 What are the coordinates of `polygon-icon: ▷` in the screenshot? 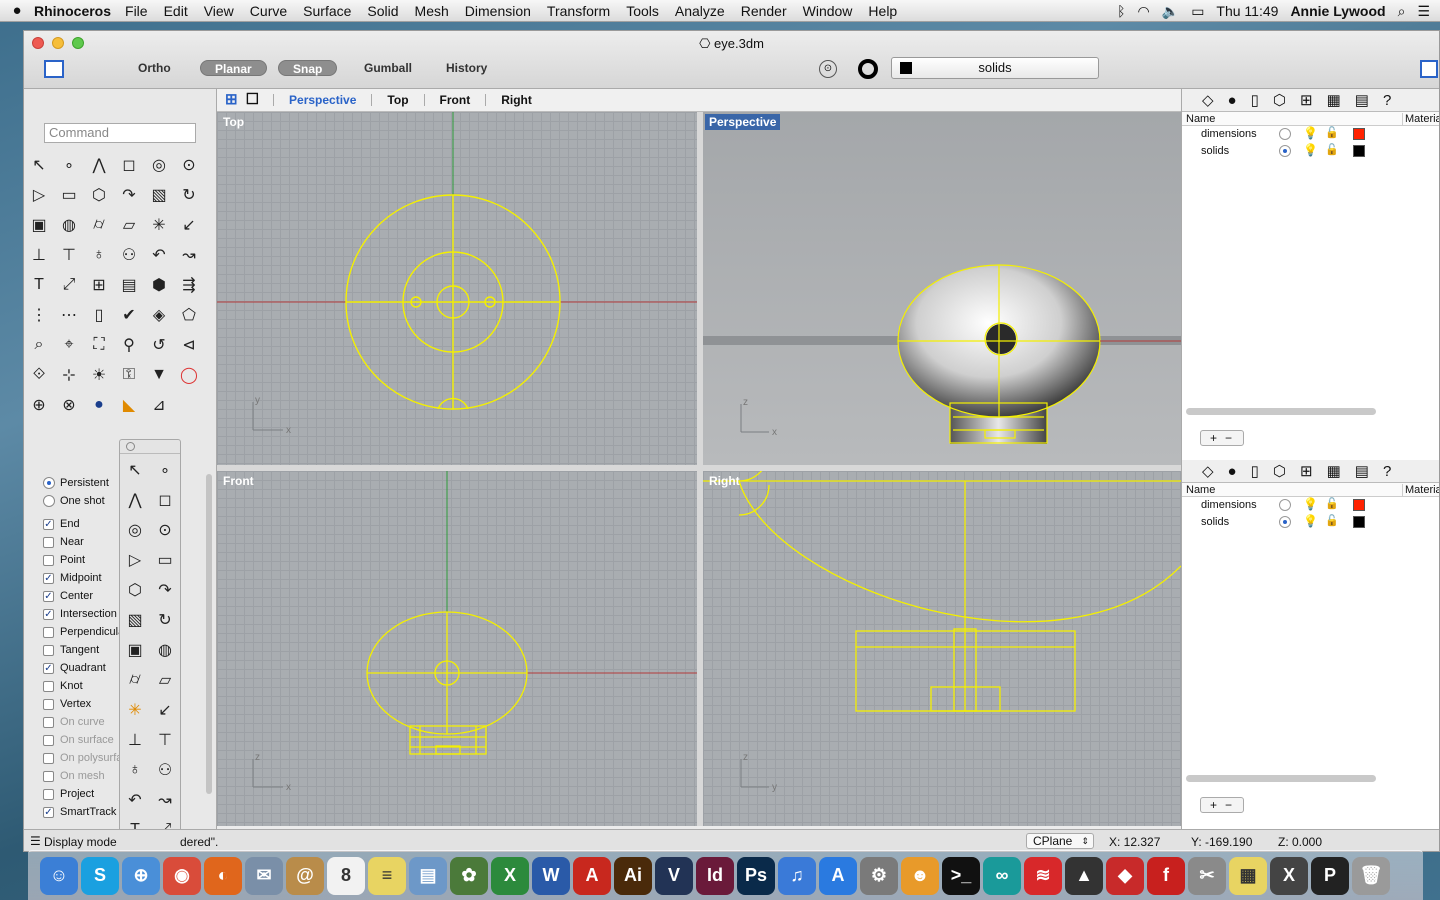 It's located at (39, 195).